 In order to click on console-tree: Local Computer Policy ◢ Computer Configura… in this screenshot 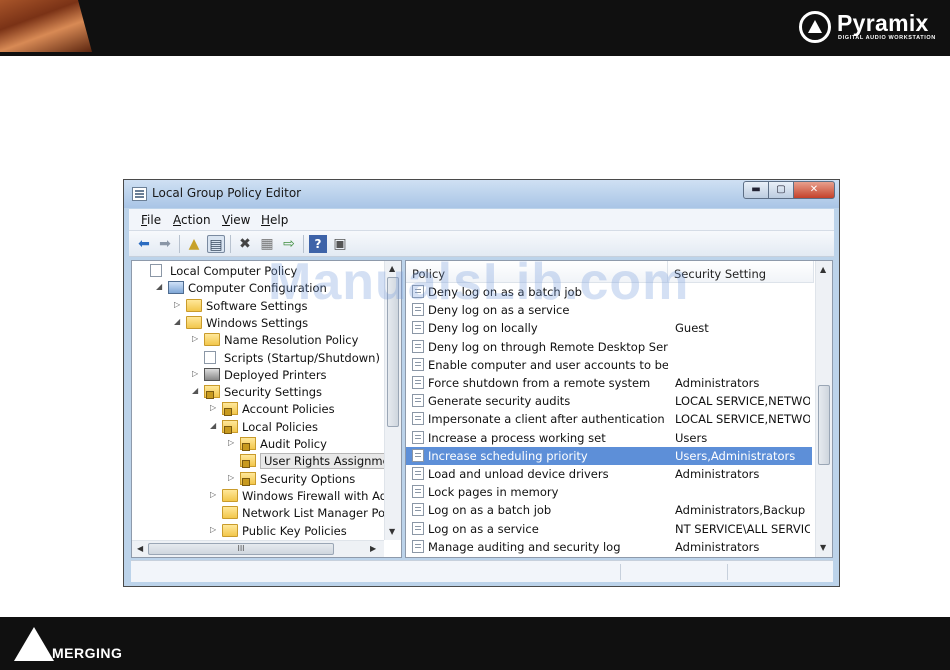, I will do `click(266, 409)`.